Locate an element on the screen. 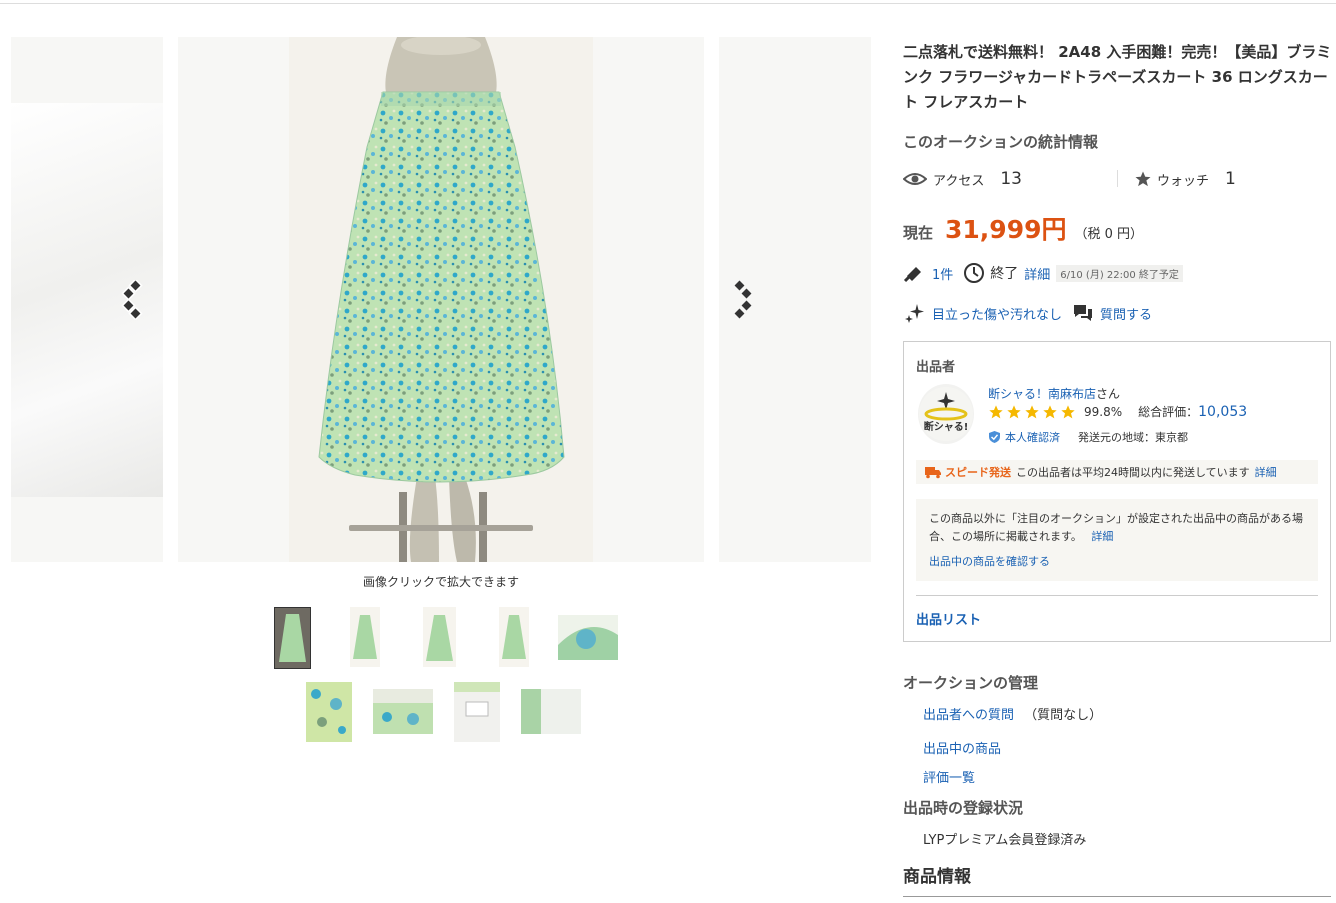 This screenshot has height=903, width=1336. main-product-photo is located at coordinates (441, 299).